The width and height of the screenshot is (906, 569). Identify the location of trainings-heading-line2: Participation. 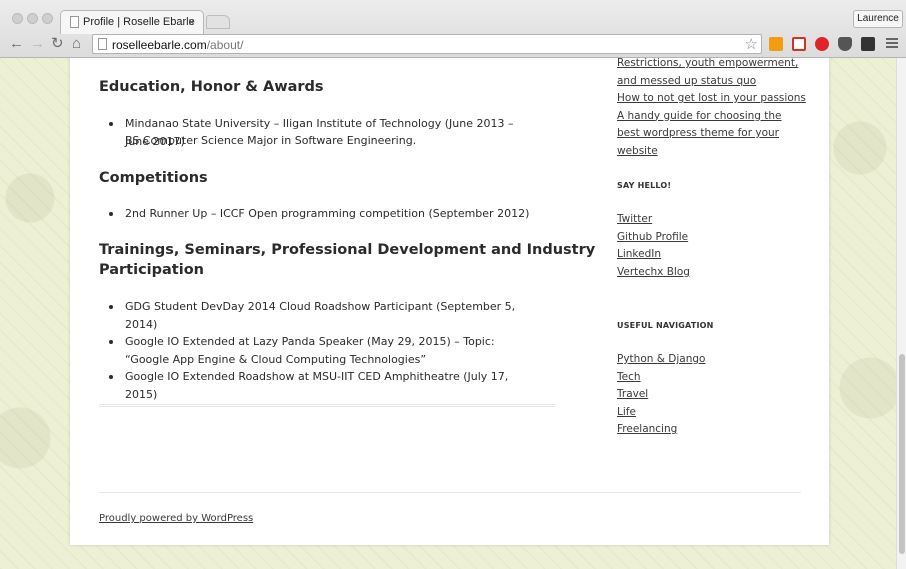
(151, 270).